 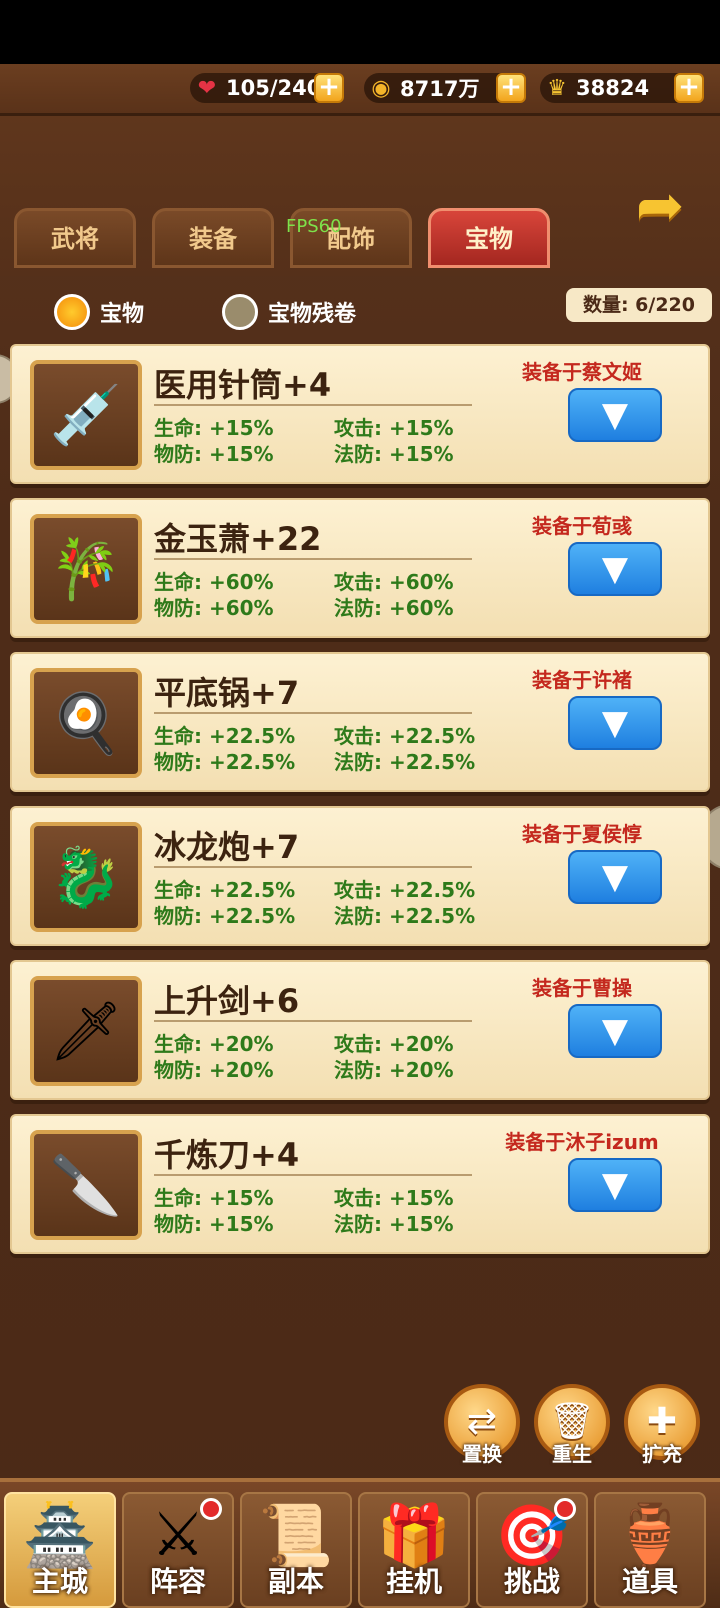 What do you see at coordinates (582, 372) in the screenshot?
I see `equipped-by: 装备于蔡文姬` at bounding box center [582, 372].